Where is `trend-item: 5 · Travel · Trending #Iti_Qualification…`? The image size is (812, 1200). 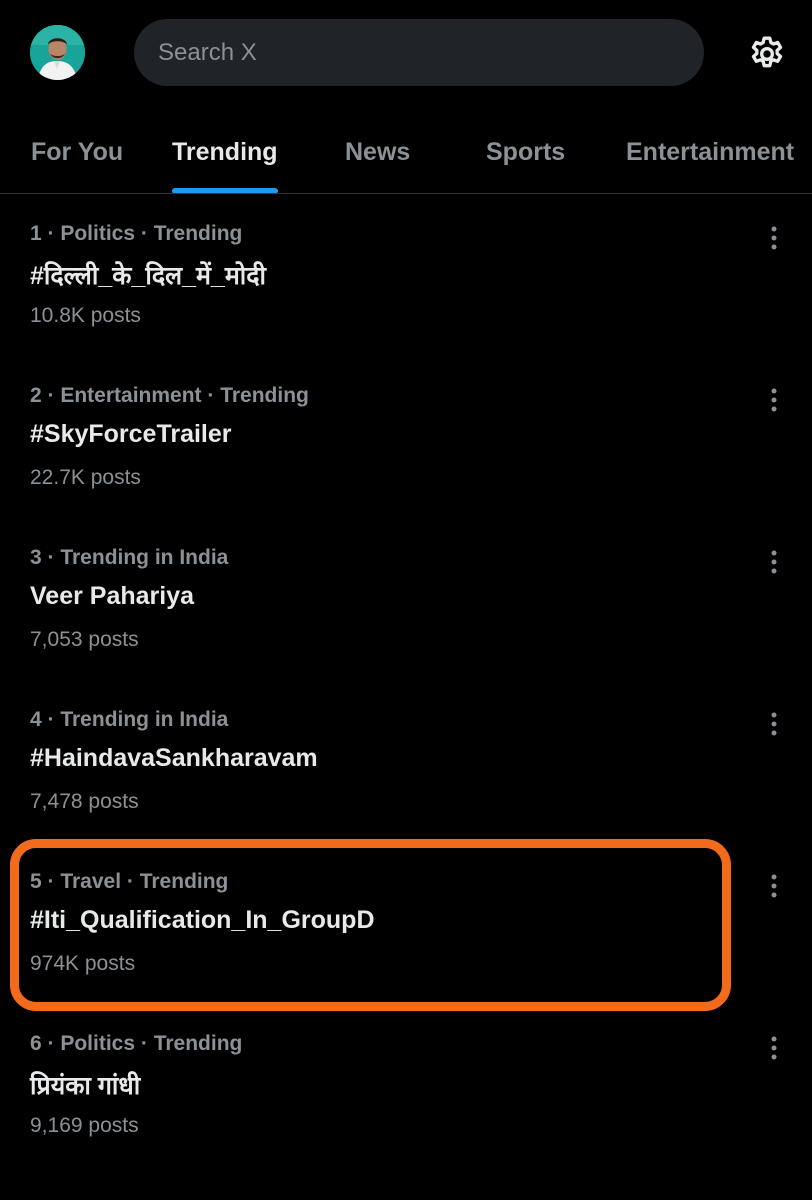
trend-item: 5 · Travel · Trending #Iti_Qualification… is located at coordinates (406, 925).